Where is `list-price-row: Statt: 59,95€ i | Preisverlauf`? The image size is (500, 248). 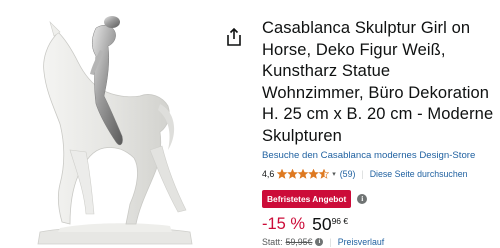 list-price-row: Statt: 59,95€ i | Preisverlauf is located at coordinates (378, 242).